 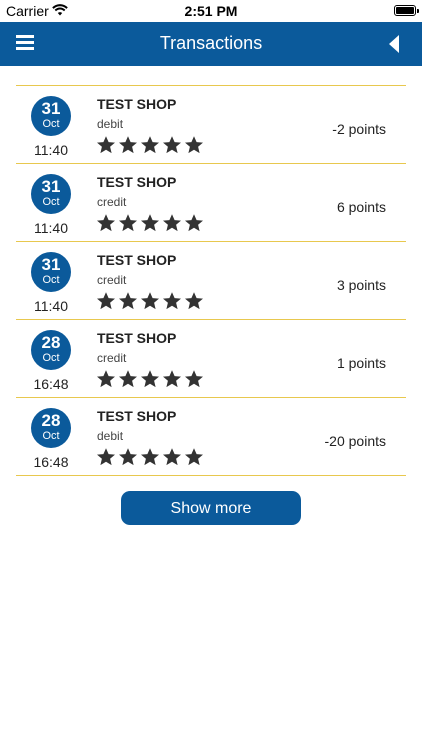 I want to click on points-value: -2 points, so click(x=359, y=129).